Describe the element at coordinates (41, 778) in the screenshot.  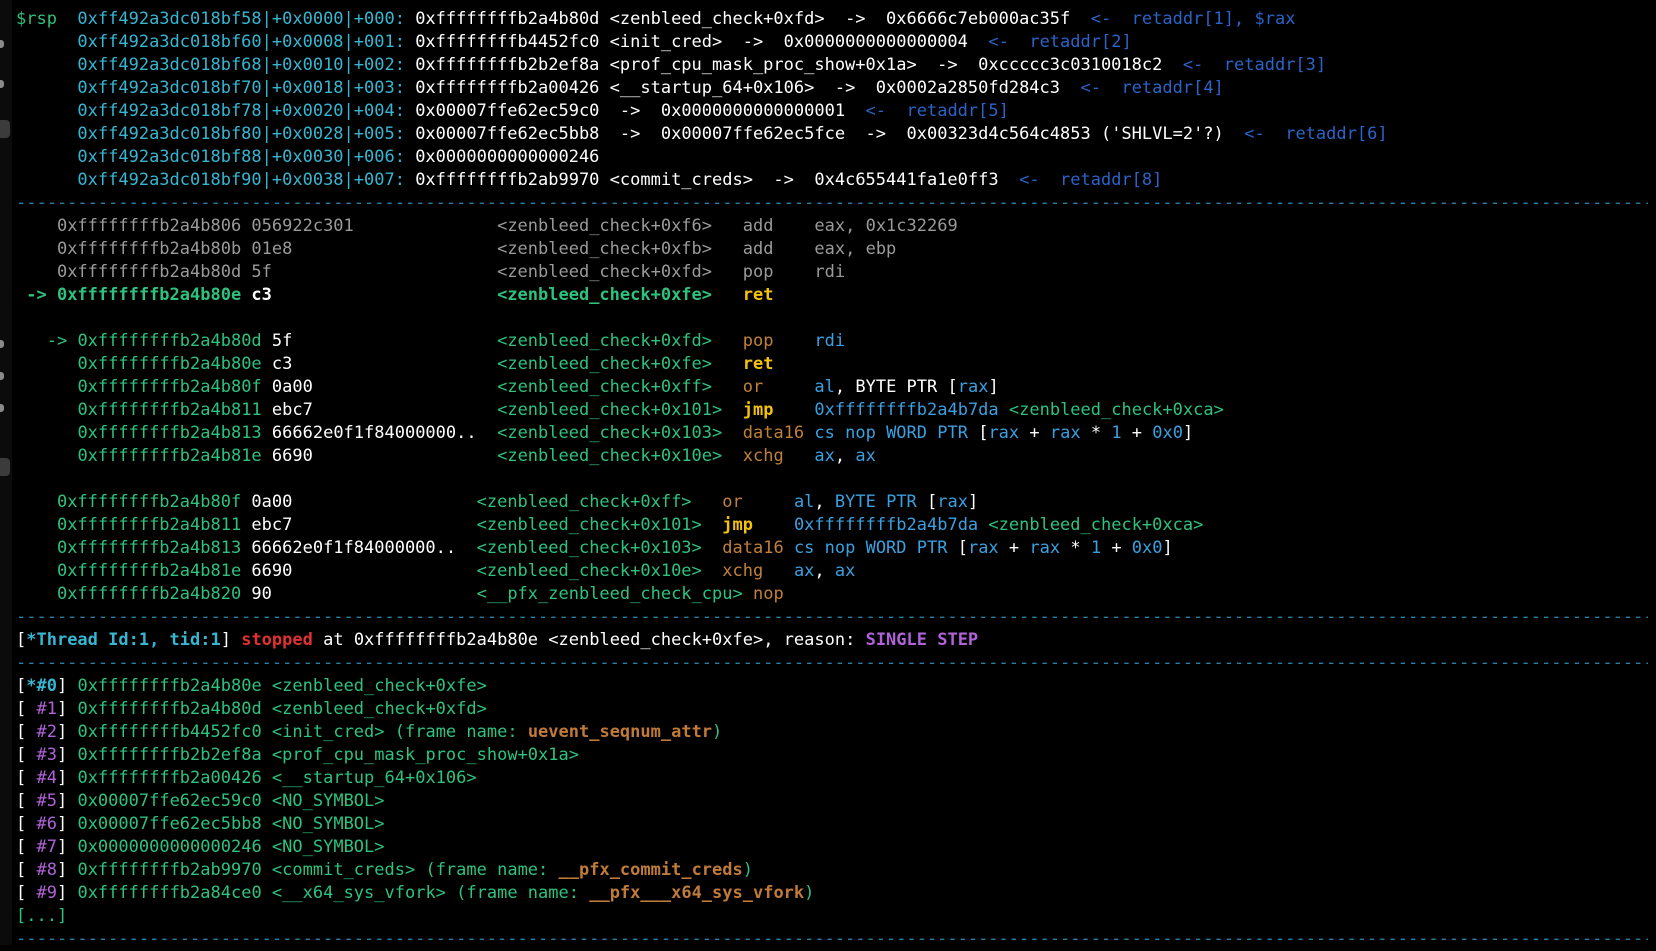
I see `frame-index: #4` at that location.